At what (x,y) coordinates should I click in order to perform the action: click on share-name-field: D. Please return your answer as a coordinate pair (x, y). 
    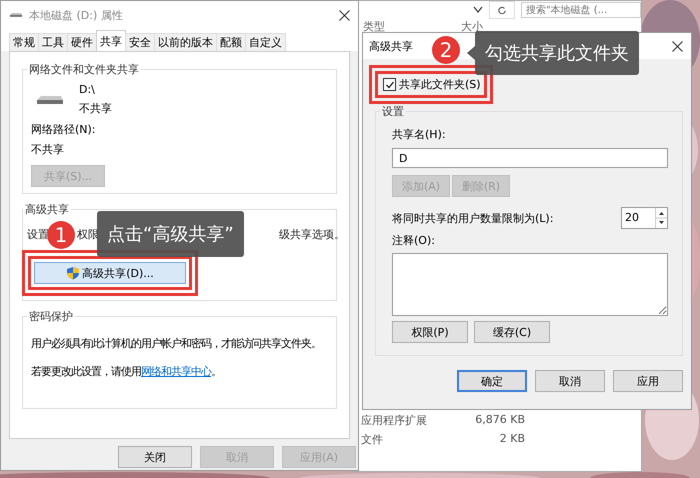
    Looking at the image, I should click on (530, 158).